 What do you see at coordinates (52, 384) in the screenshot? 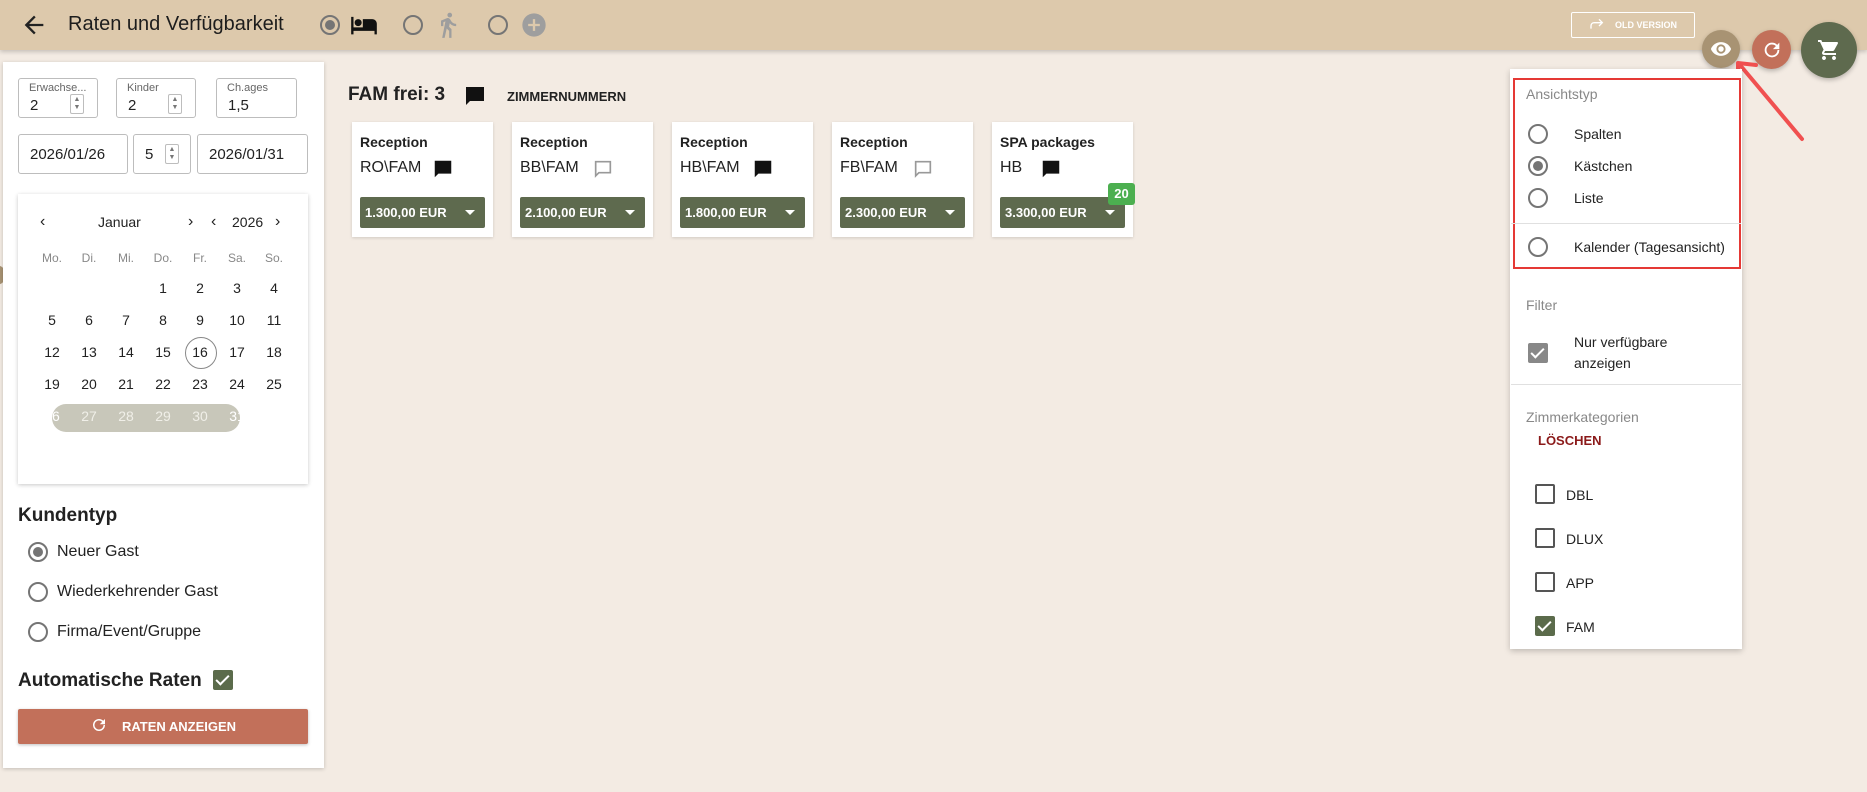
I see `calendar-day: 19` at bounding box center [52, 384].